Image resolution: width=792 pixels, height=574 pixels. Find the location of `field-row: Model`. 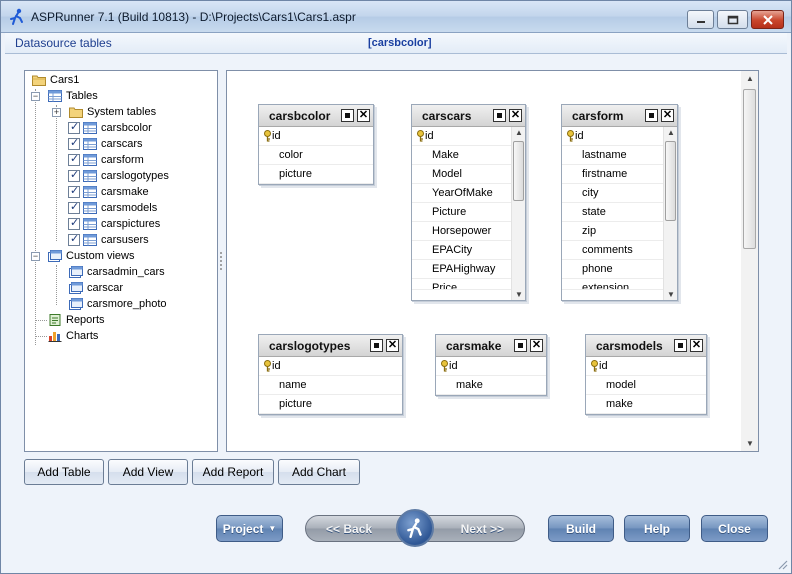

field-row: Model is located at coordinates (468, 174).